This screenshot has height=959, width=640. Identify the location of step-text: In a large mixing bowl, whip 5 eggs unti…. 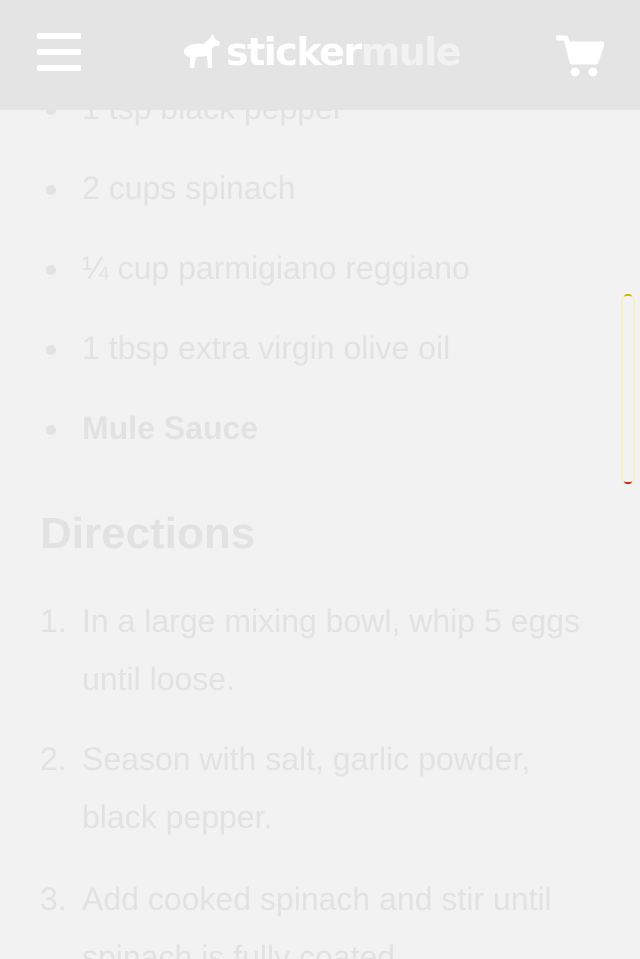
(331, 650).